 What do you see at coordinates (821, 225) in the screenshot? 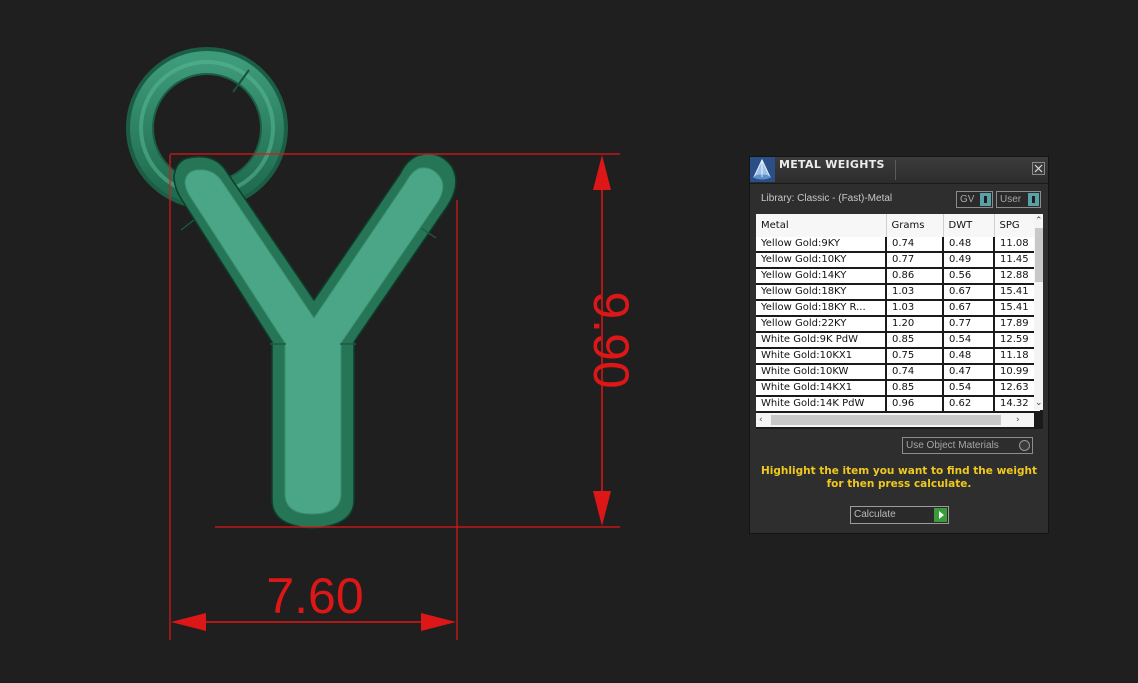
I see `column-header-metal: Metal` at bounding box center [821, 225].